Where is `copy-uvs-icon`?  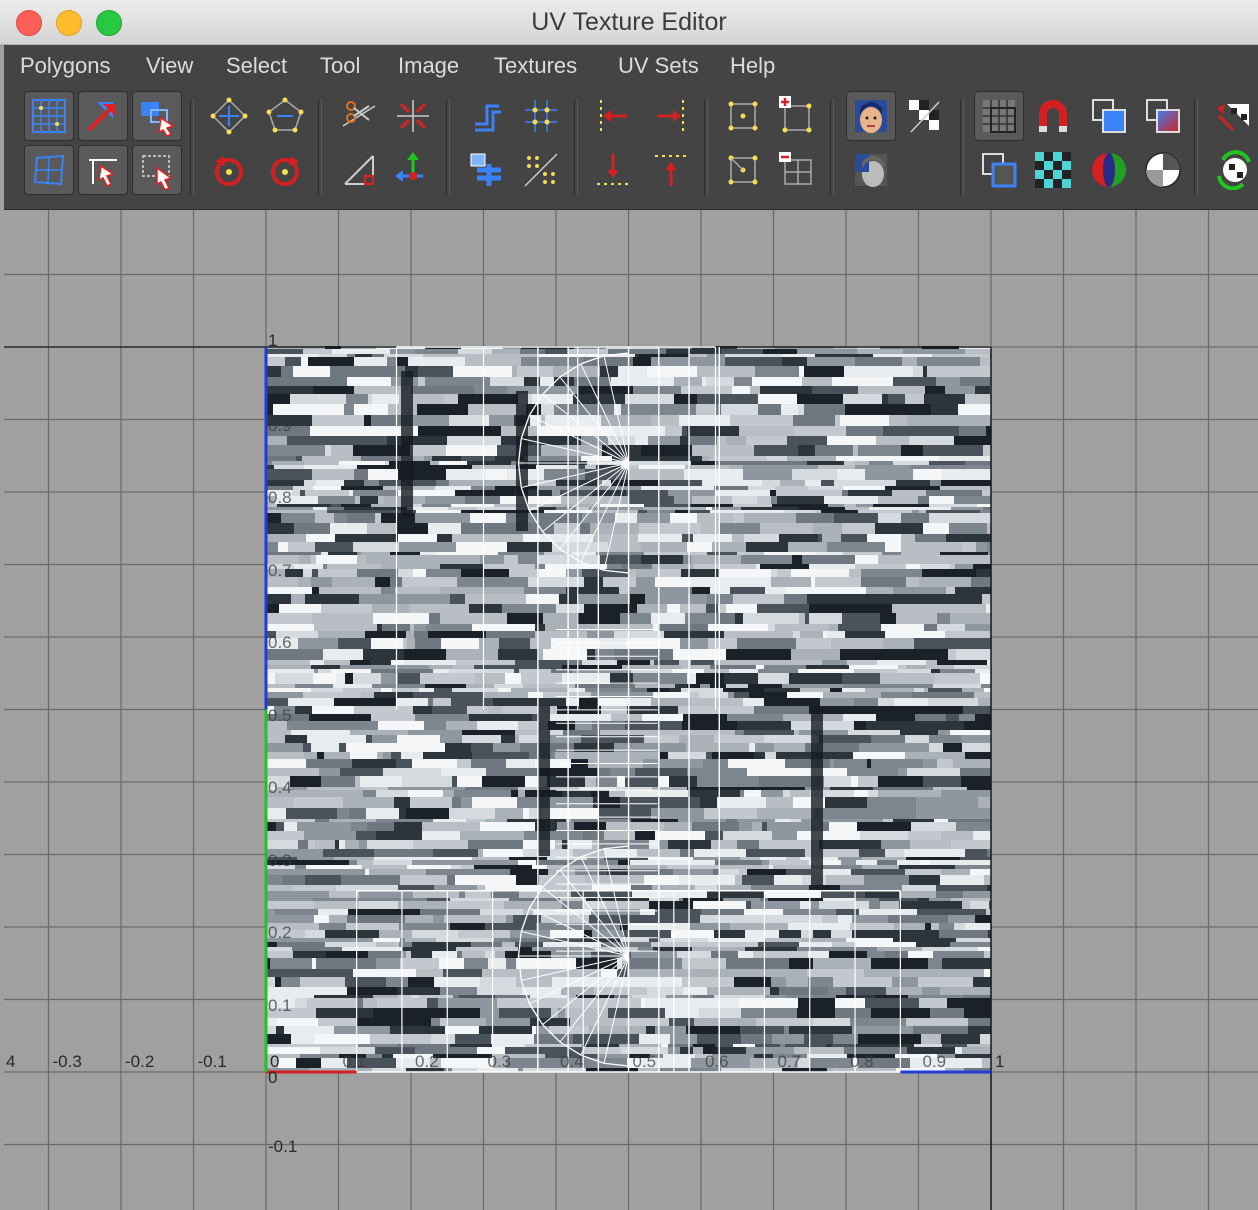
copy-uvs-icon is located at coordinates (743, 116).